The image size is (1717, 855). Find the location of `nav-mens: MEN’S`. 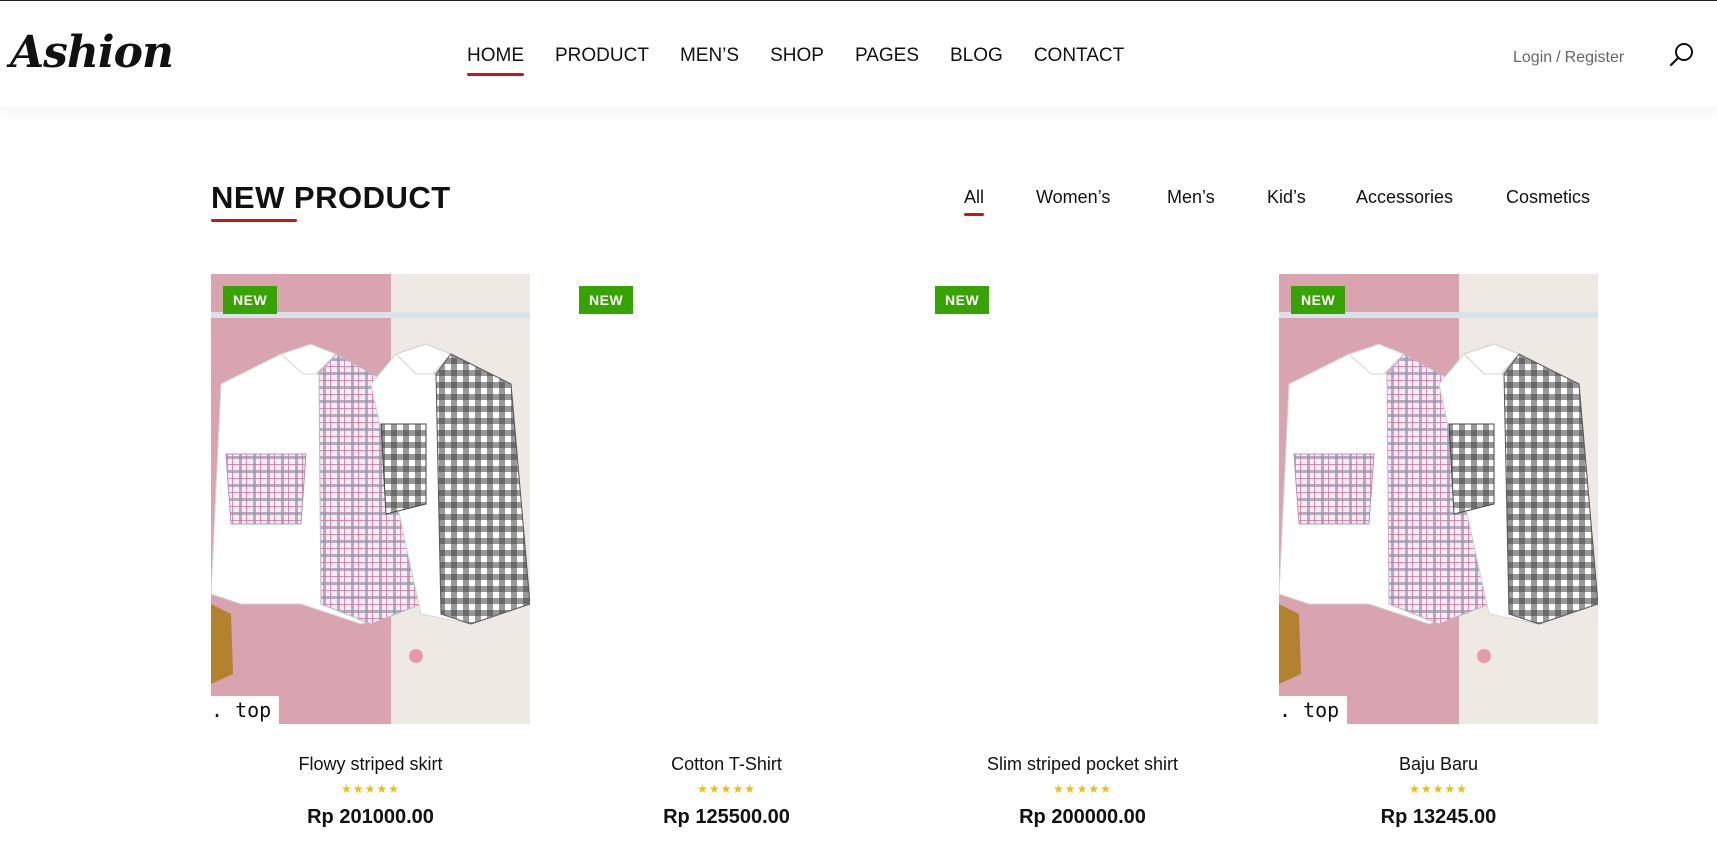

nav-mens: MEN’S is located at coordinates (709, 56).